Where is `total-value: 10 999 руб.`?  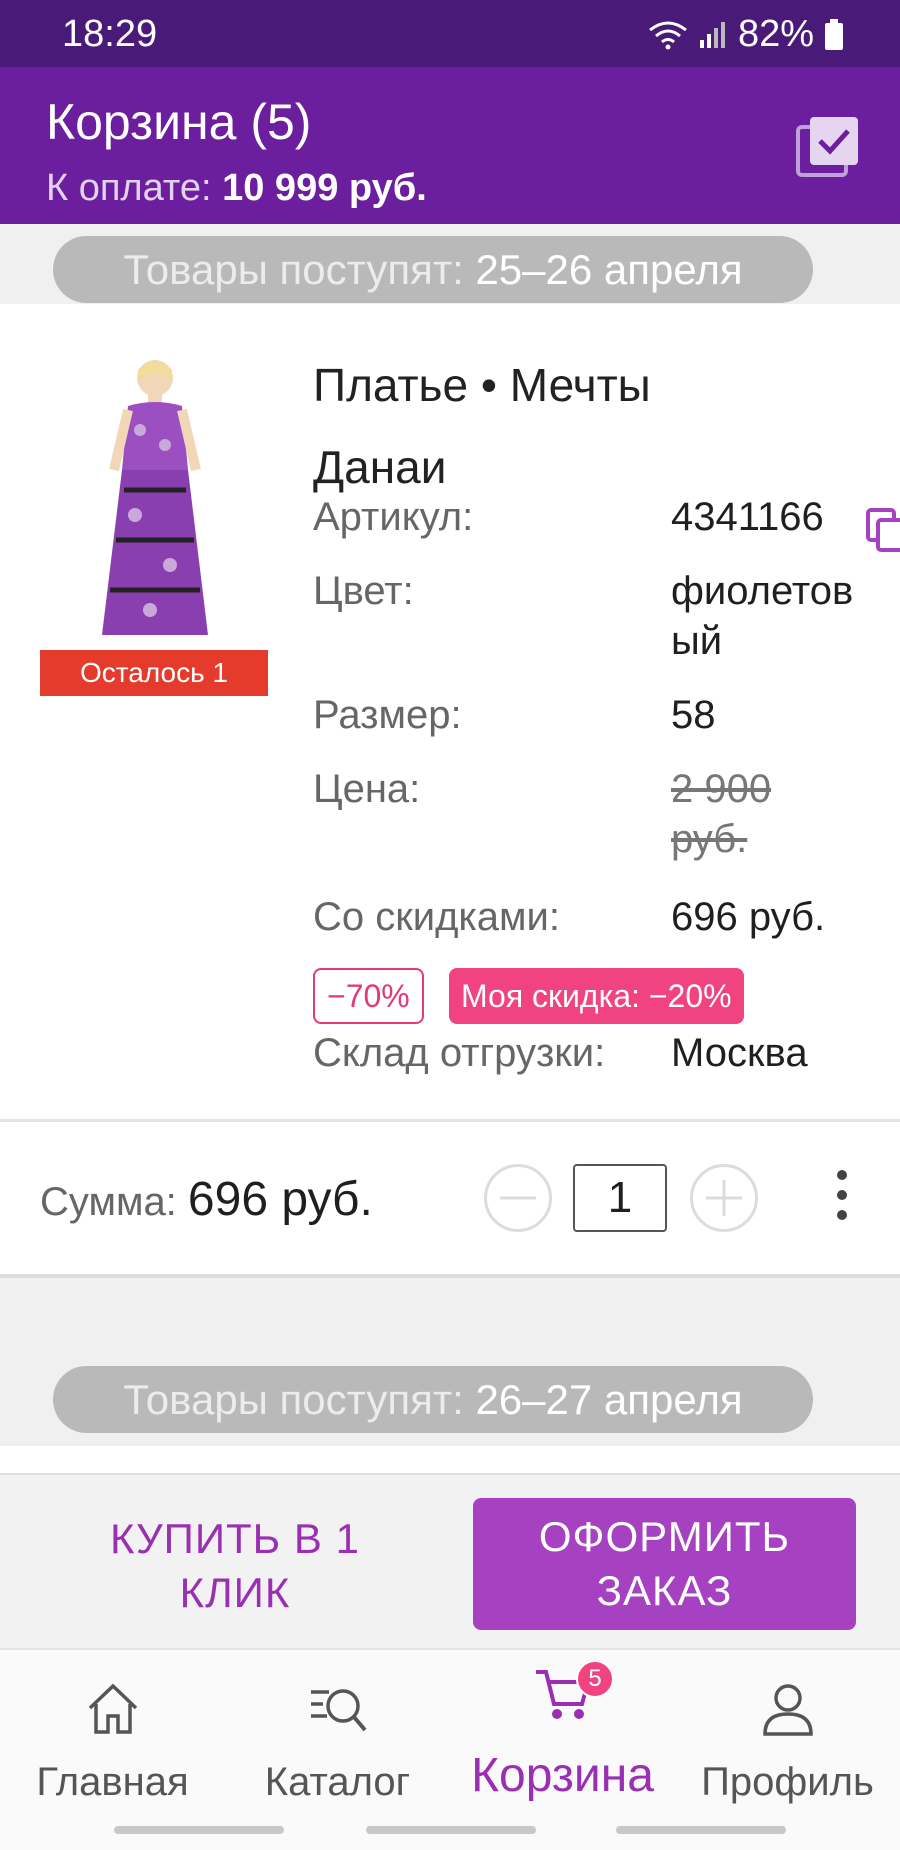
total-value: 10 999 руб. is located at coordinates (324, 188).